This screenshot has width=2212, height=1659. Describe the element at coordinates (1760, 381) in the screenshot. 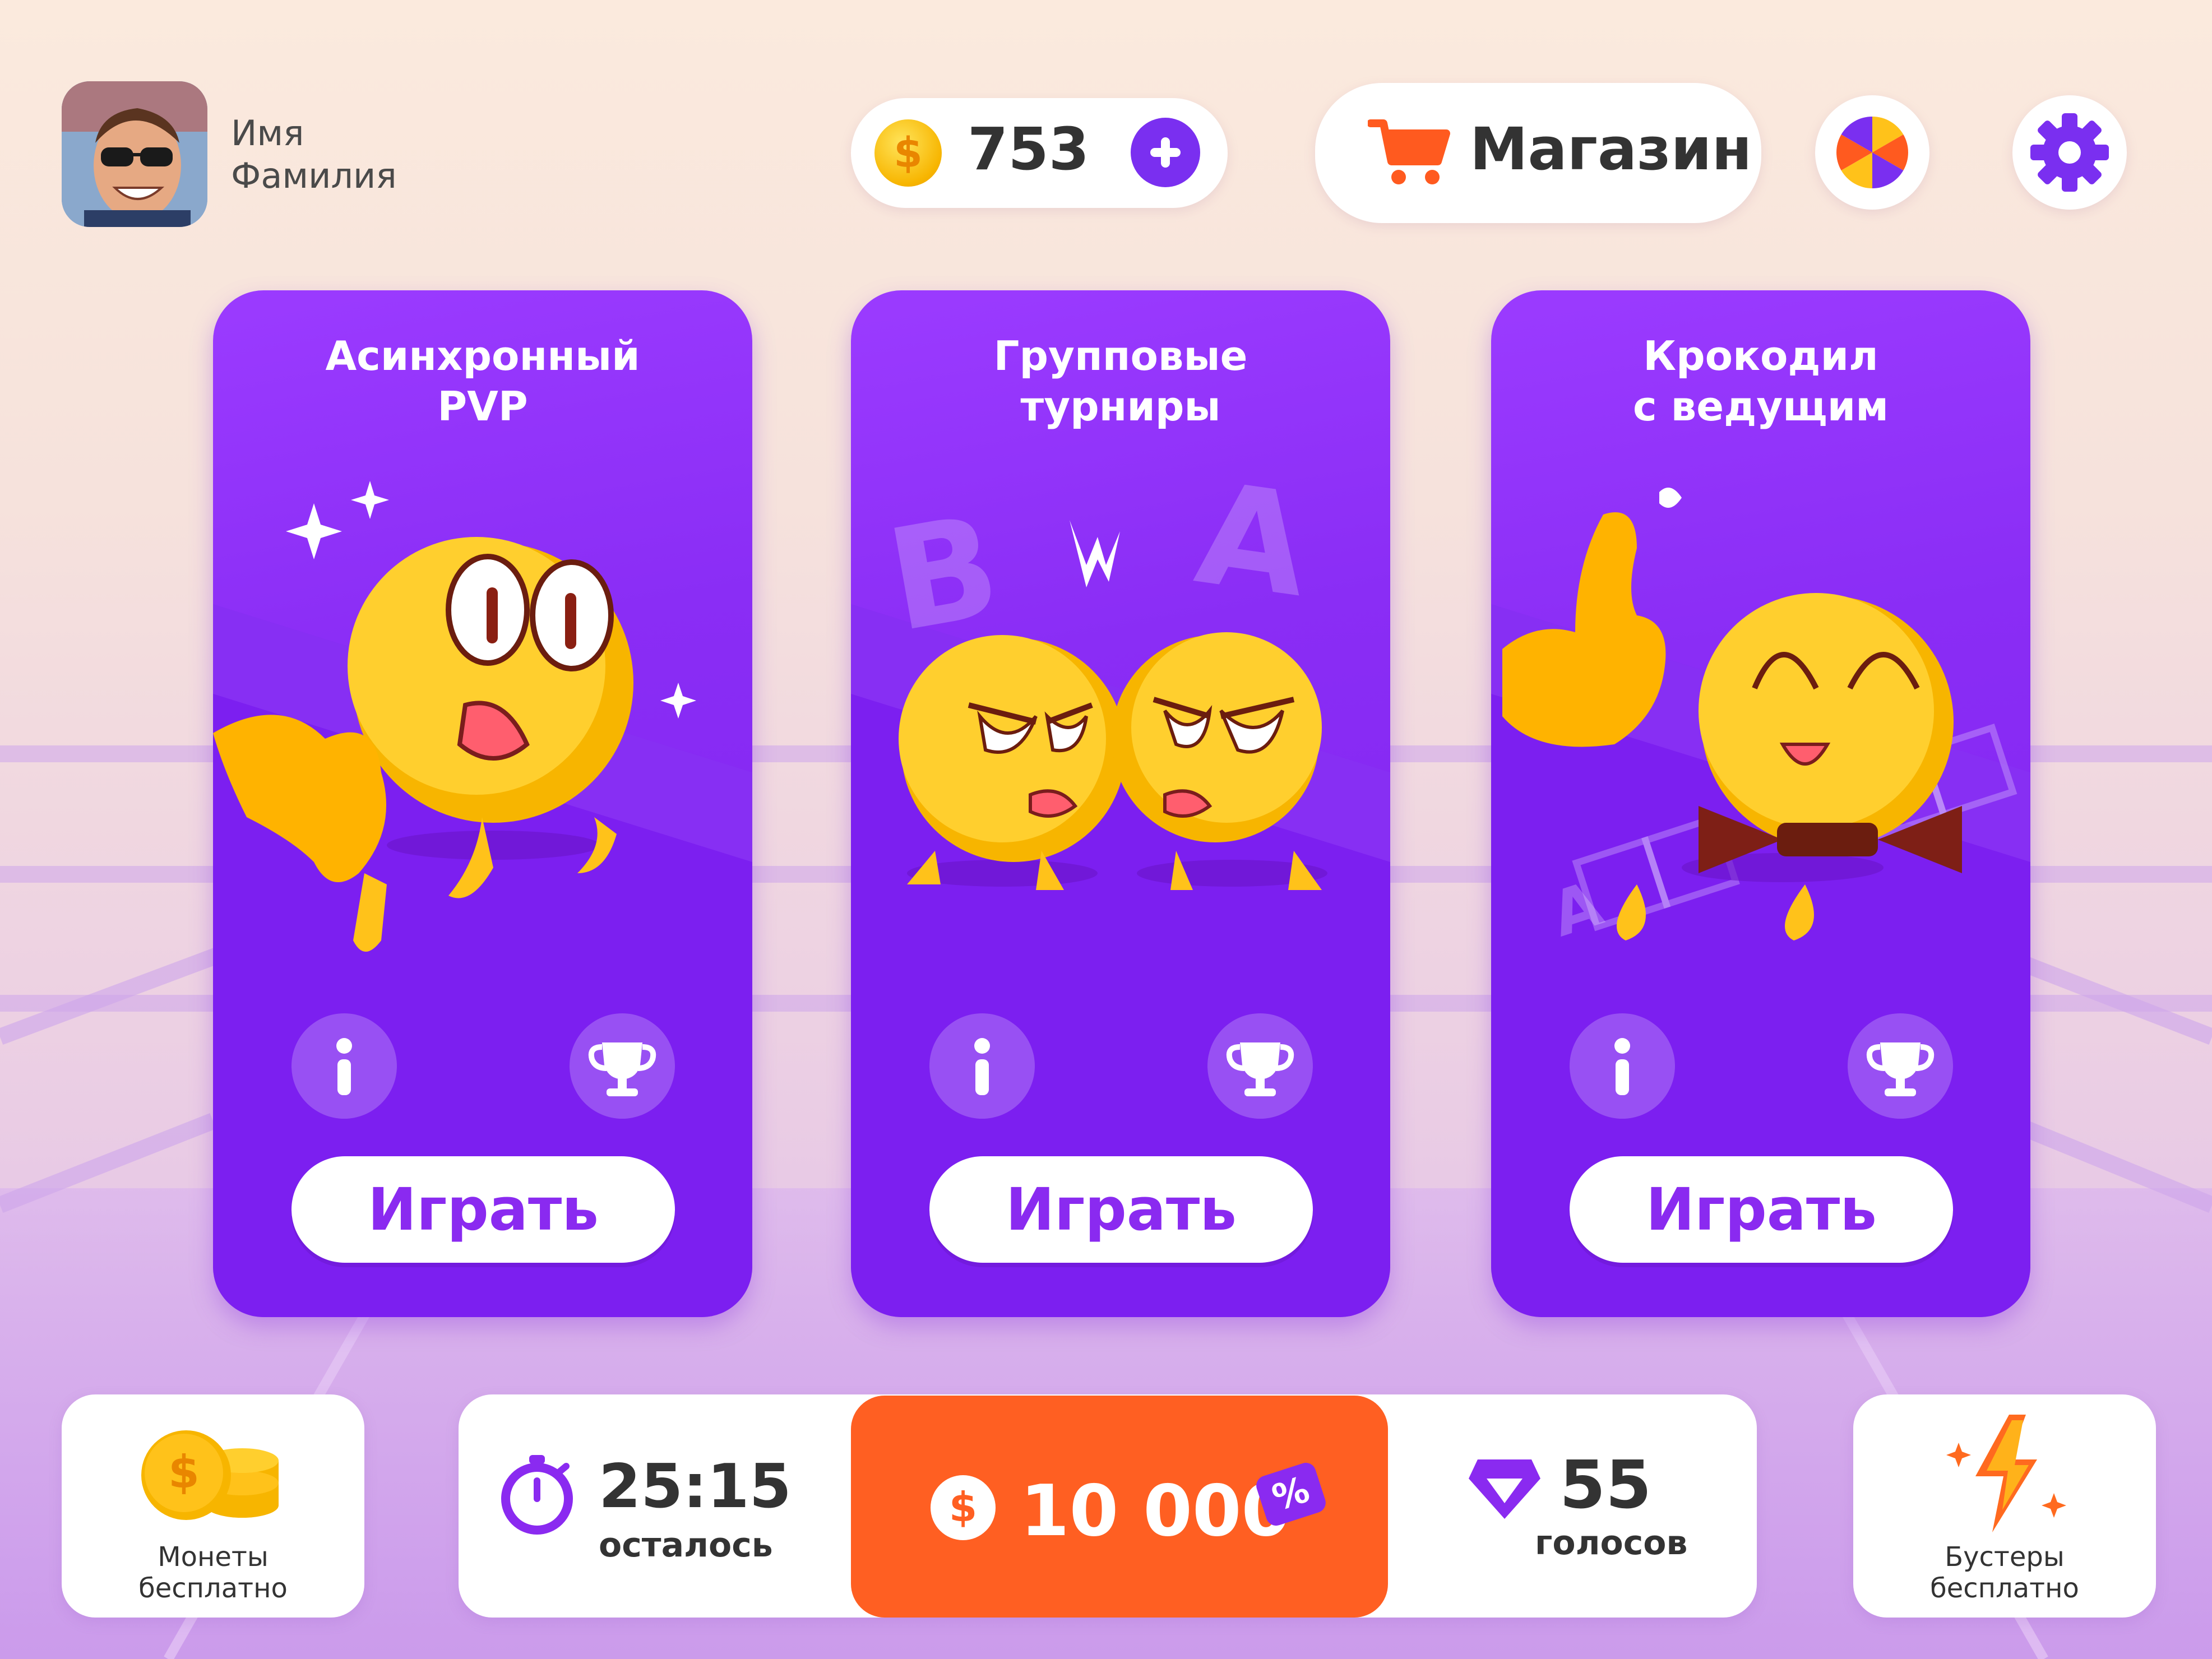

I see `card-title: Крокодил с ведущим` at that location.